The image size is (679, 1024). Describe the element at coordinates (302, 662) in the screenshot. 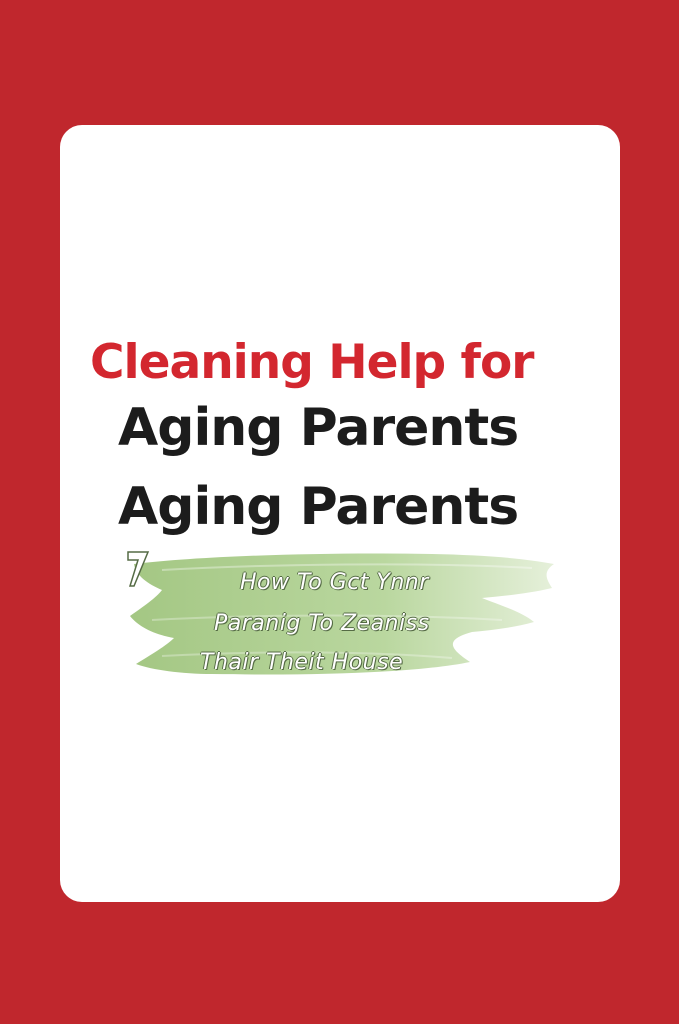

I see `subtitle-line-3: Thair Theit House` at that location.